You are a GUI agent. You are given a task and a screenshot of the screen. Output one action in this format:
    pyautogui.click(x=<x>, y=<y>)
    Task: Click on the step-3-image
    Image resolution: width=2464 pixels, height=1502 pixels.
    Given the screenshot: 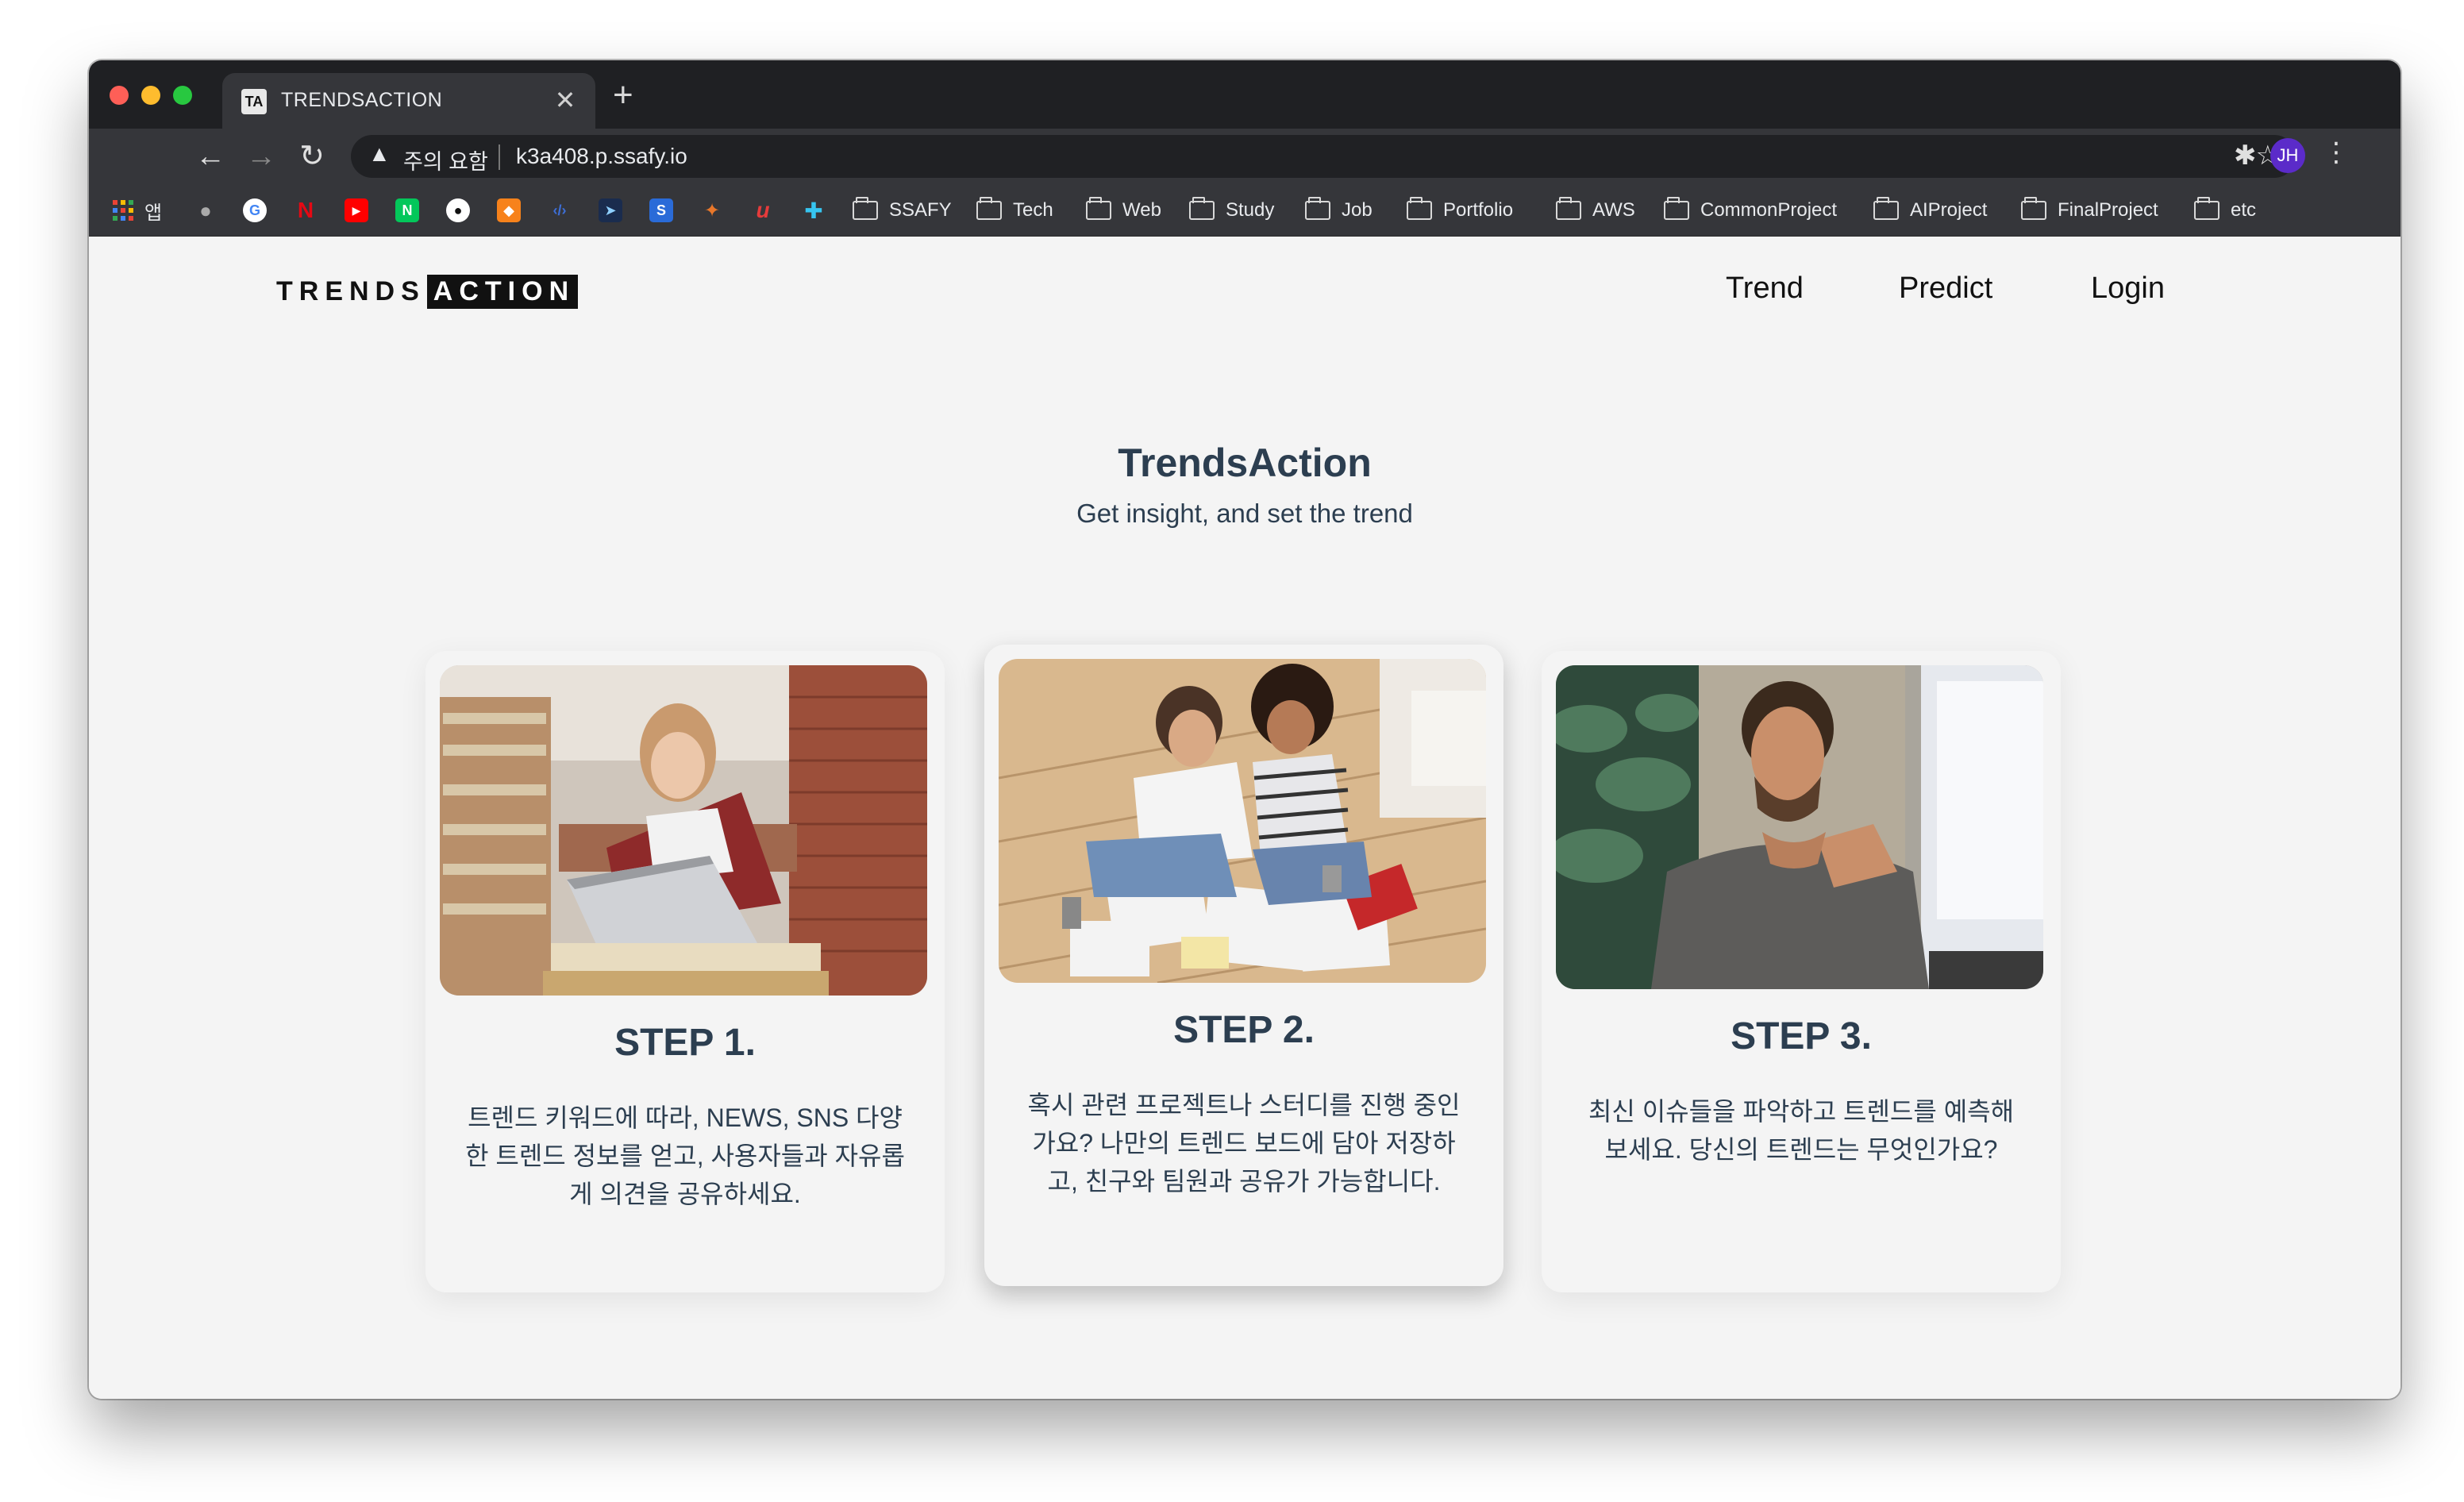 What is the action you would take?
    pyautogui.click(x=1799, y=827)
    